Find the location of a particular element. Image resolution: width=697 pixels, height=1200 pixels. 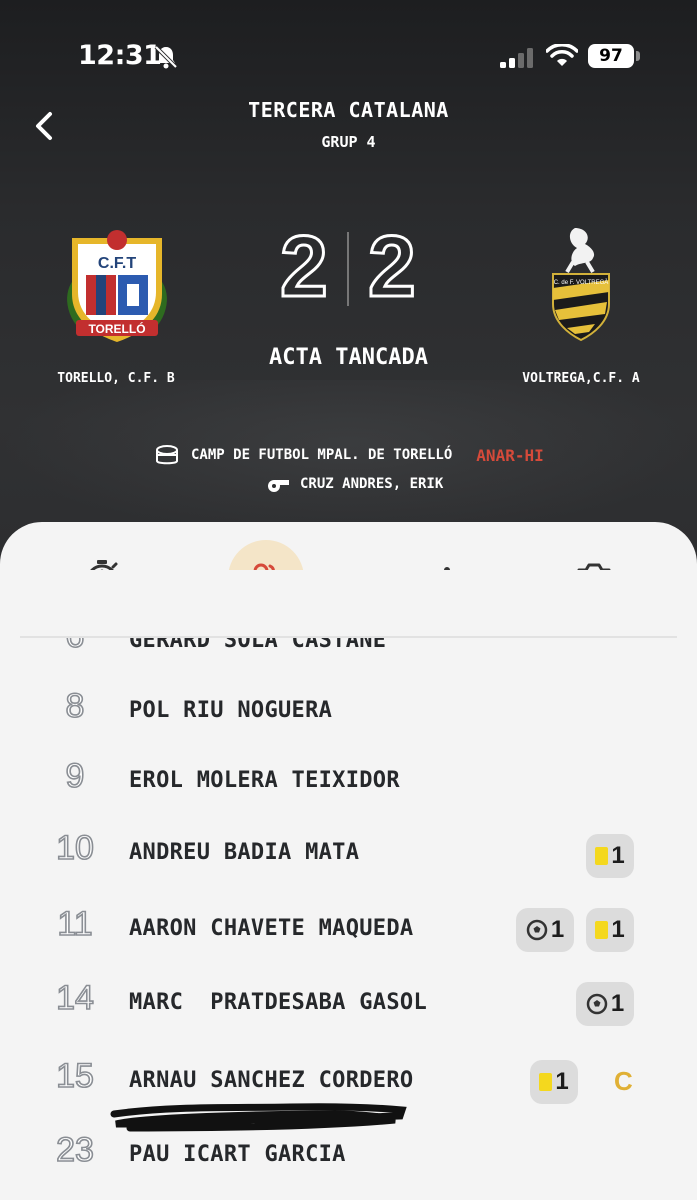

player-number: 8 is located at coordinates (75, 706).